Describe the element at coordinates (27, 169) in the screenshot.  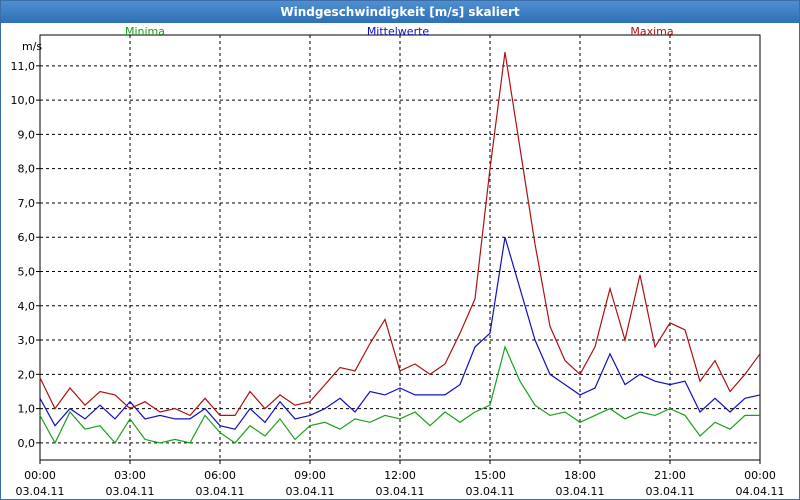
I see `y-tick-label: 8,0` at that location.